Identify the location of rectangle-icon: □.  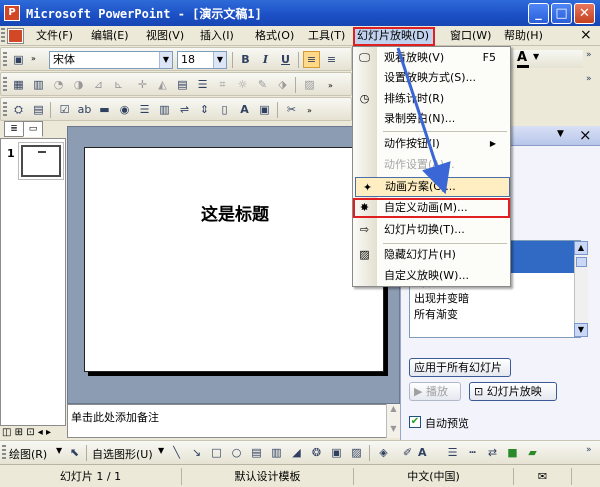
(216, 452).